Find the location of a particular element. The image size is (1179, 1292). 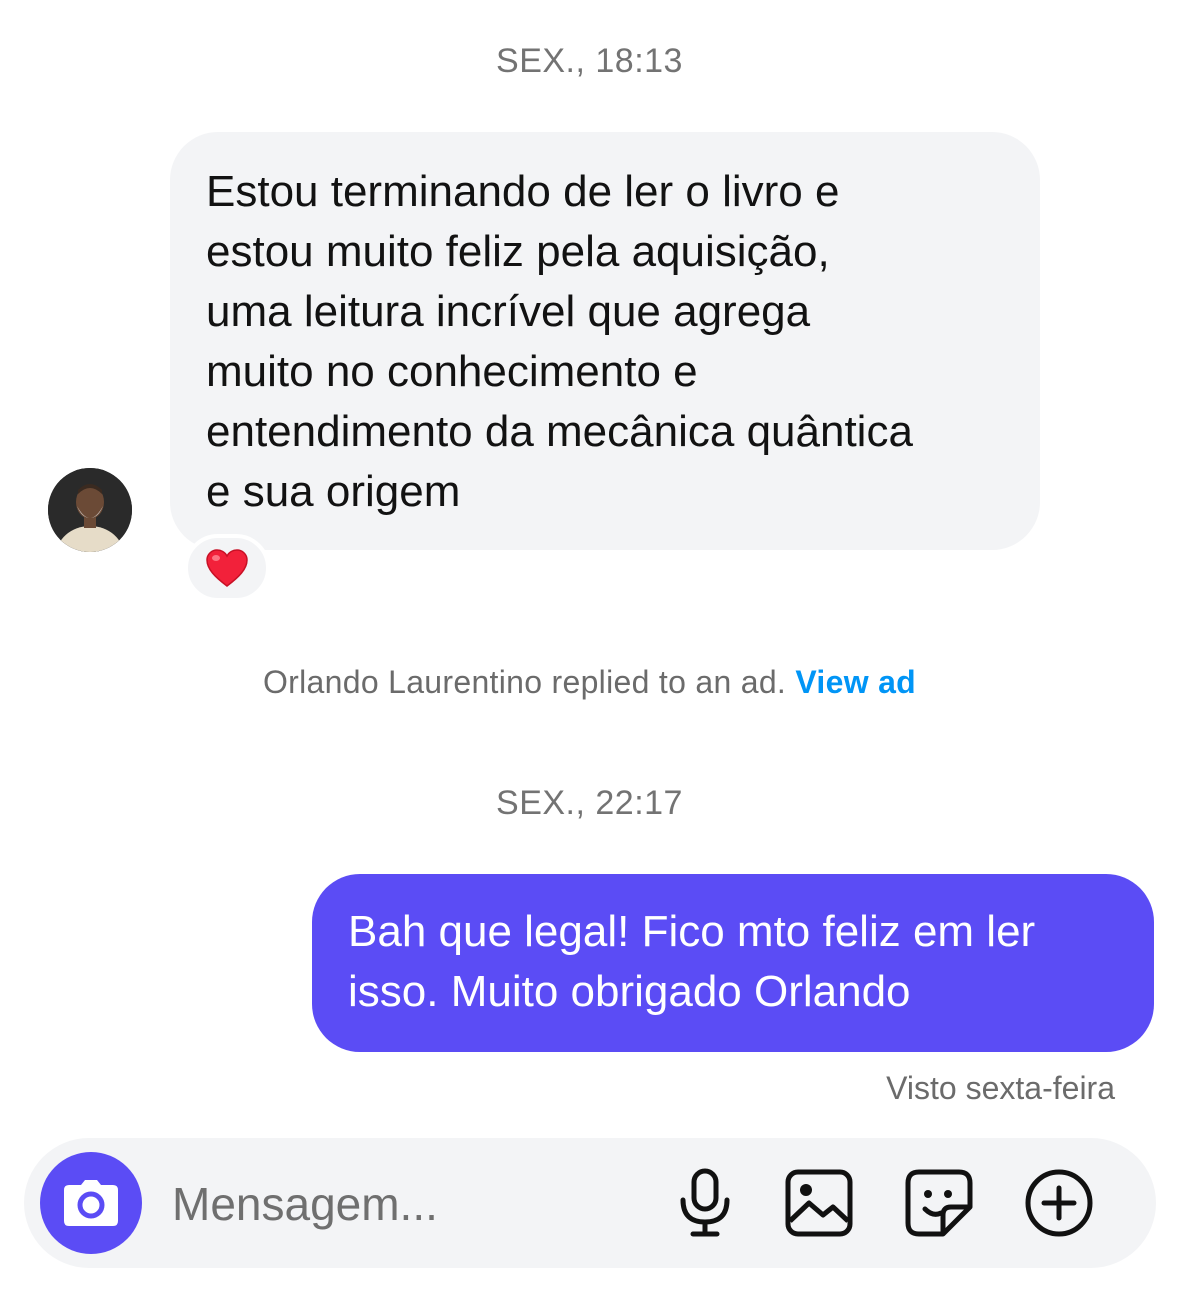

sticker-icon is located at coordinates (939, 1203).